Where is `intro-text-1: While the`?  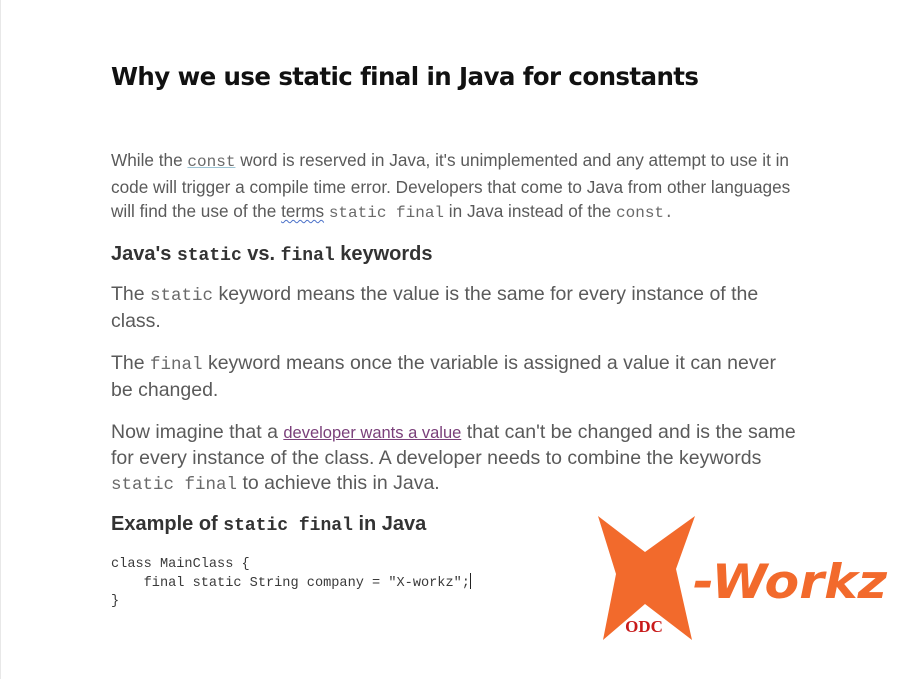 intro-text-1: While the is located at coordinates (149, 160).